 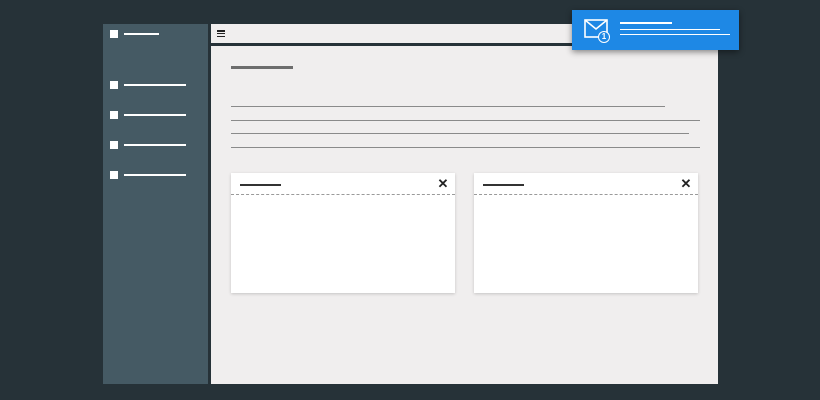 What do you see at coordinates (155, 204) in the screenshot?
I see `sidebar` at bounding box center [155, 204].